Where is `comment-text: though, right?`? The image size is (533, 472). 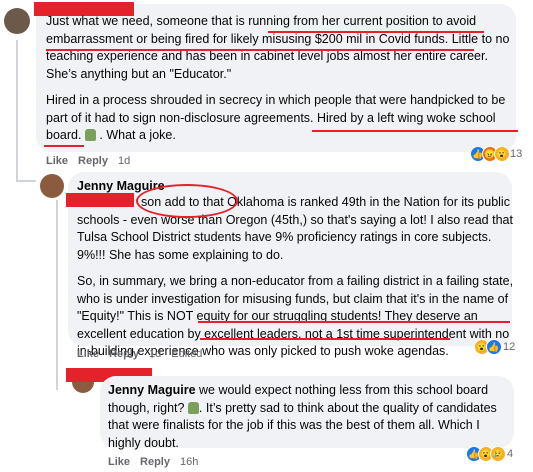
comment-text: though, right? is located at coordinates (148, 407).